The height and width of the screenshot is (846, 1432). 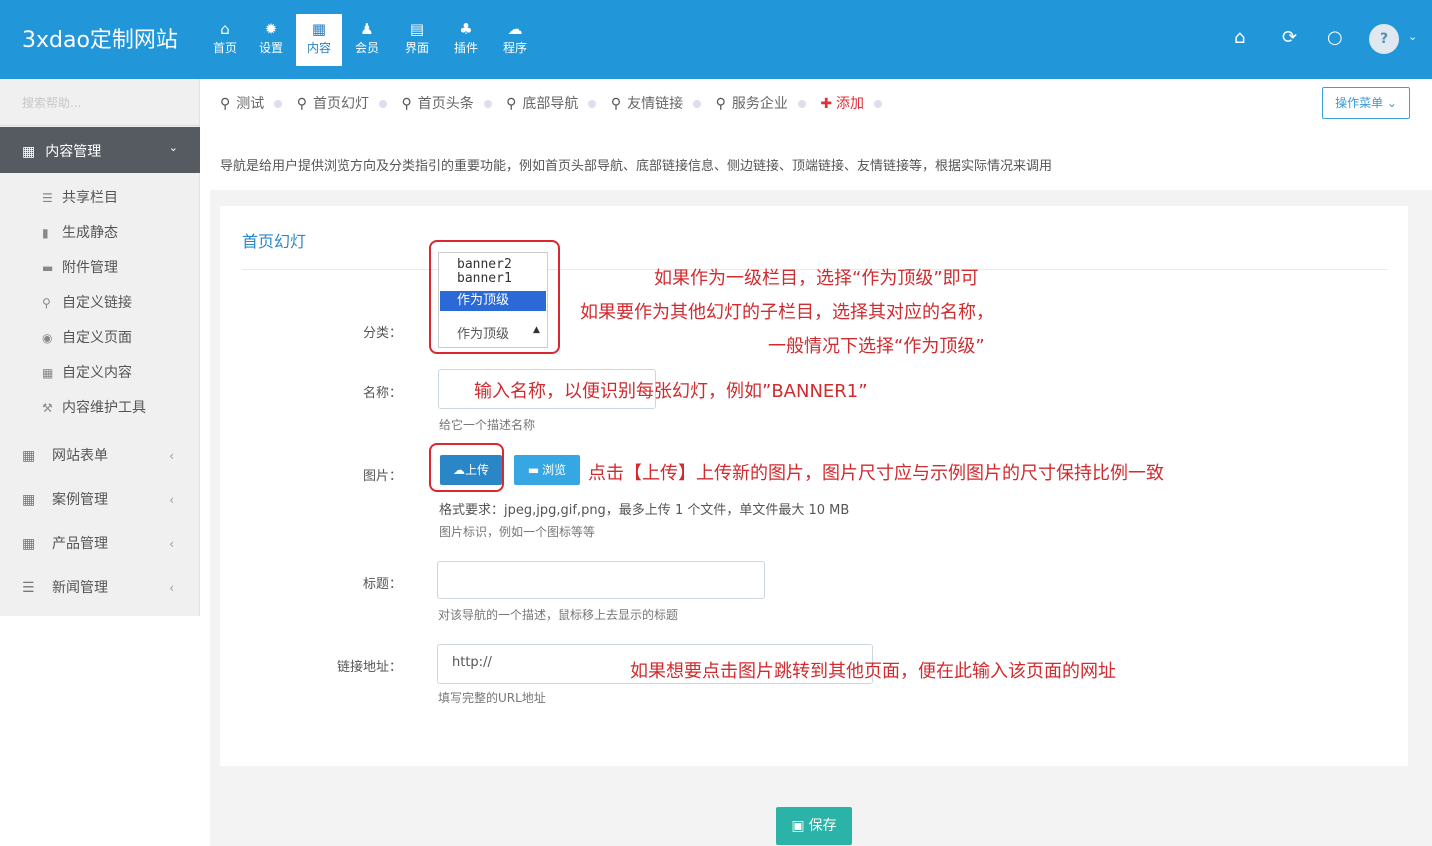 What do you see at coordinates (250, 104) in the screenshot?
I see `tab-label: 测试` at bounding box center [250, 104].